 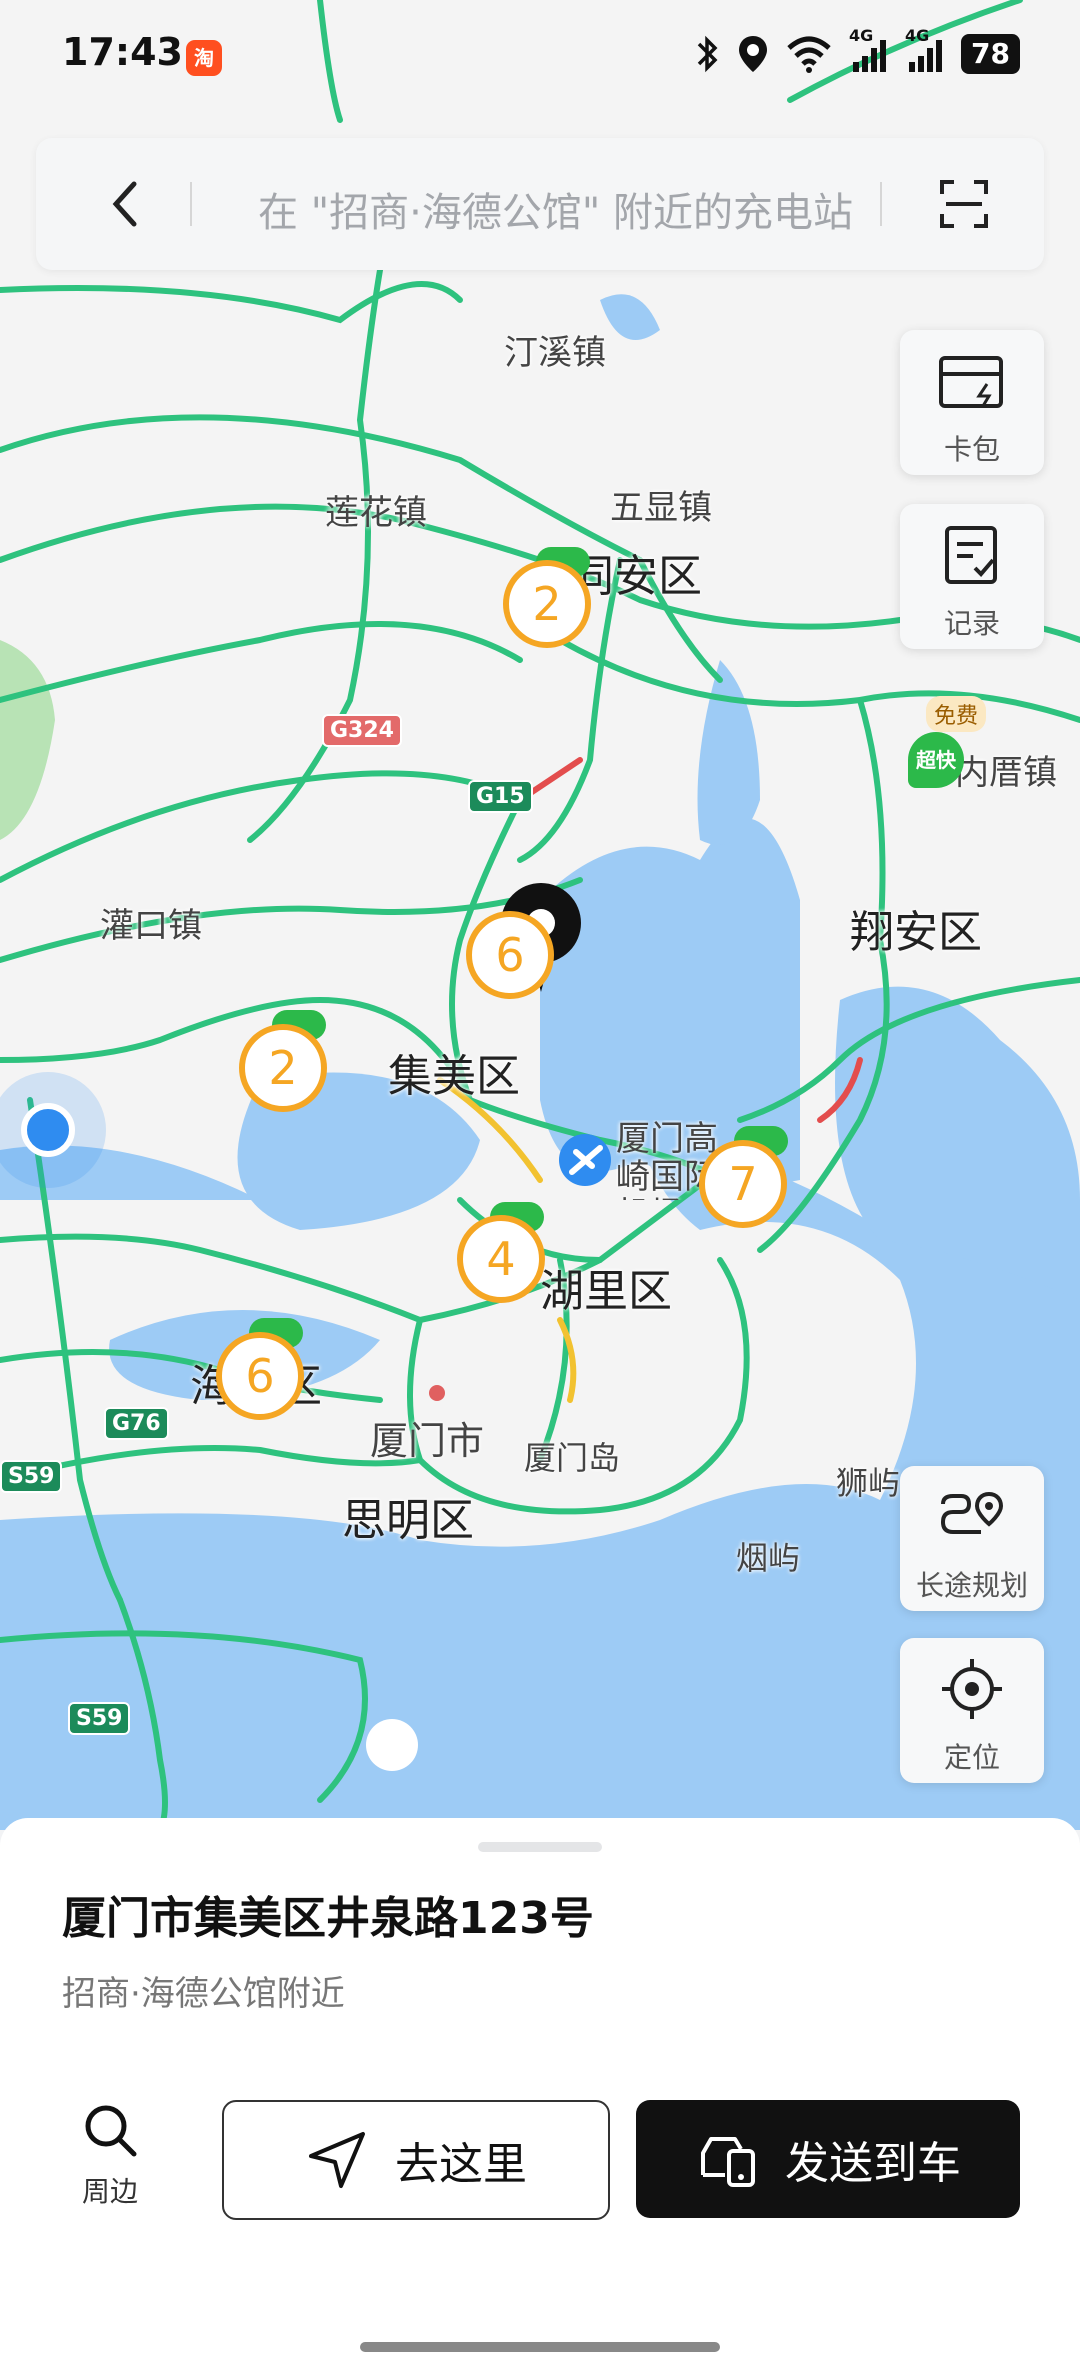 I want to click on back-button, so click(x=126, y=204).